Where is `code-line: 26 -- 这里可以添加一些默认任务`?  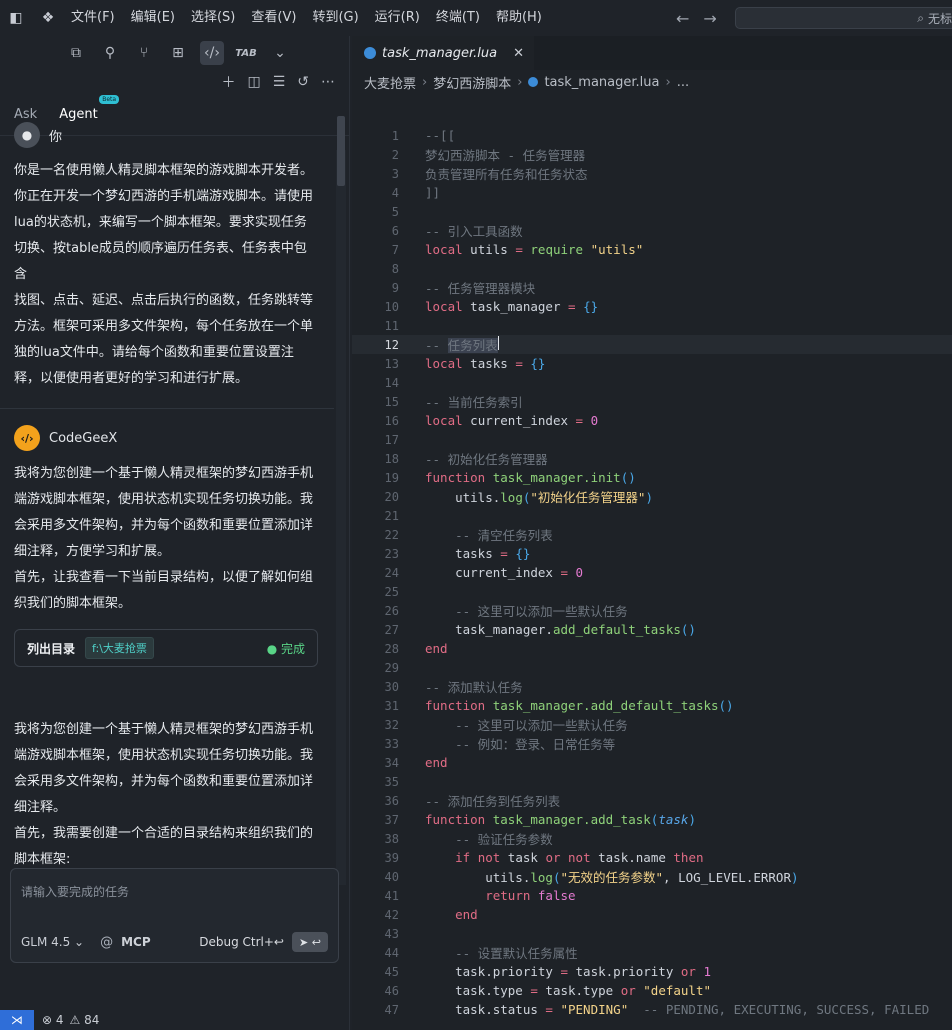
code-line: 26 -- 这里可以添加一些默认任务 is located at coordinates (506, 611).